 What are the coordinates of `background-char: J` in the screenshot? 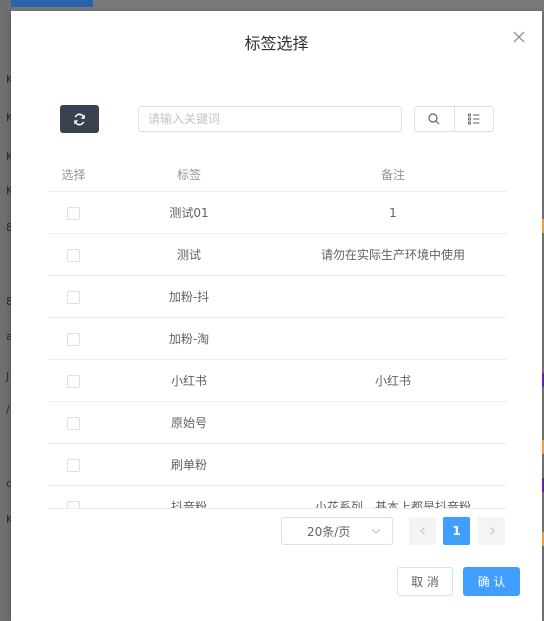 It's located at (8, 376).